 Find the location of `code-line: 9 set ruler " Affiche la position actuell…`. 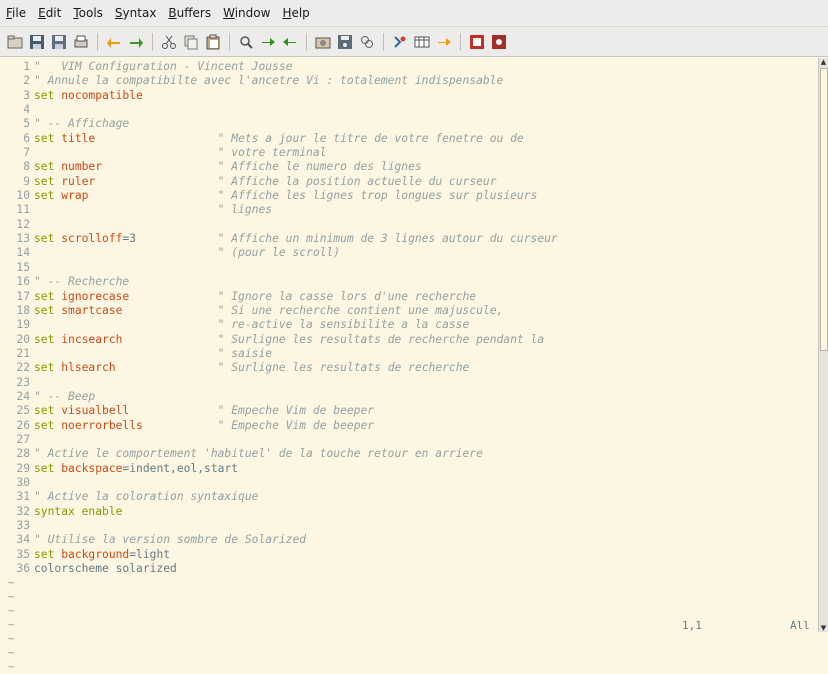

code-line: 9 set ruler " Affiche la position actuell… is located at coordinates (279, 182).